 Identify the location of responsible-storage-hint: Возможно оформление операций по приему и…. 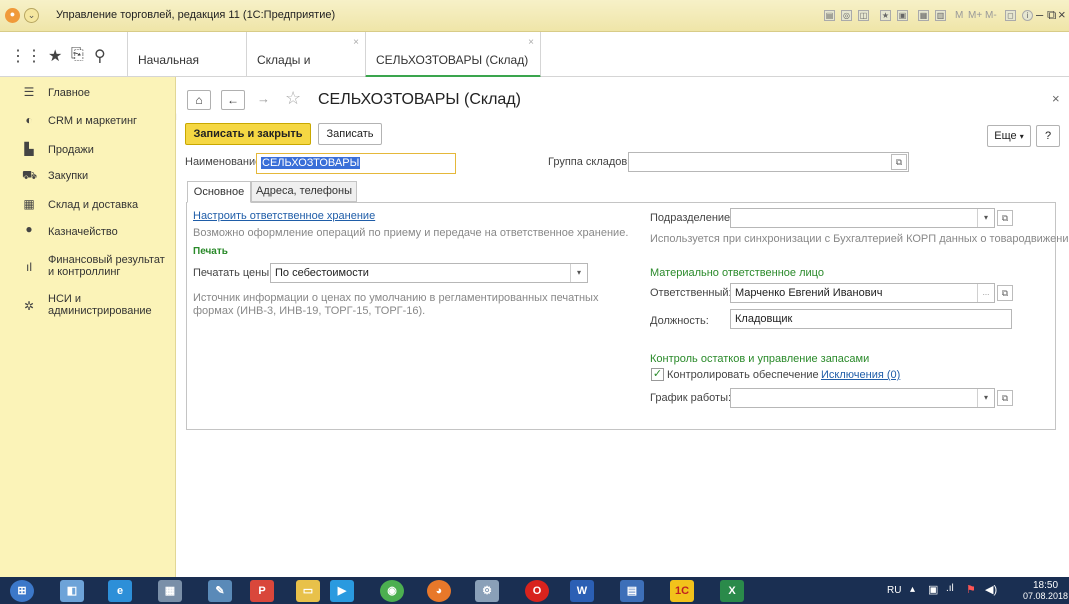
(411, 233).